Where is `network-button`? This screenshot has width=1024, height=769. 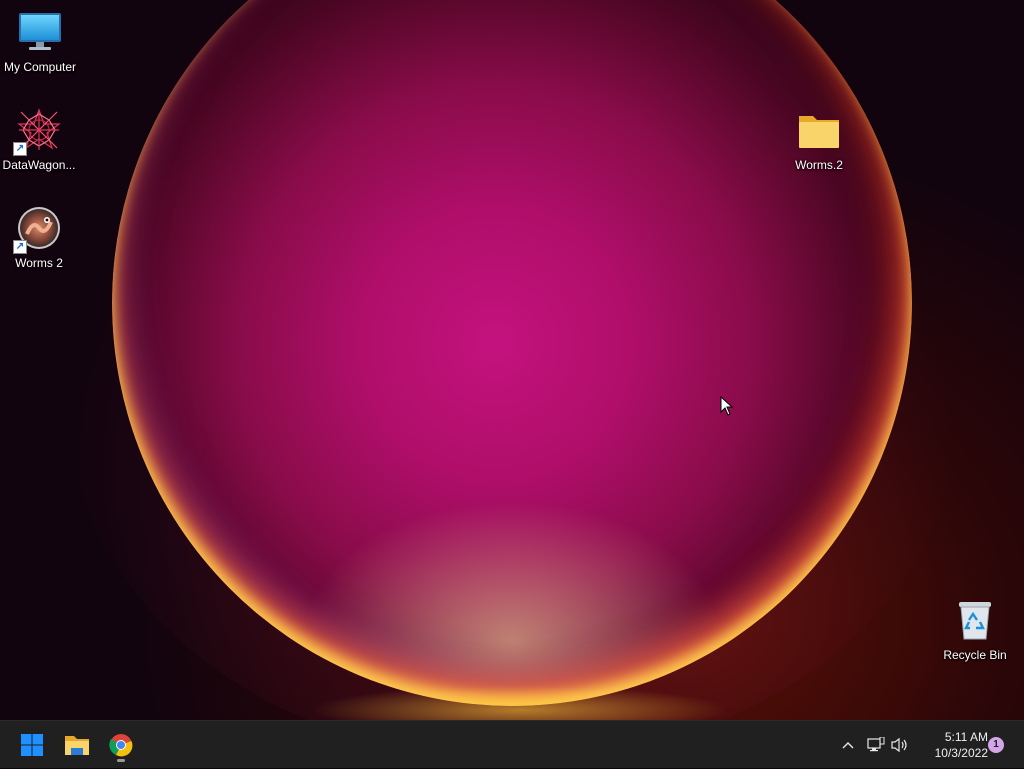 network-button is located at coordinates (876, 745).